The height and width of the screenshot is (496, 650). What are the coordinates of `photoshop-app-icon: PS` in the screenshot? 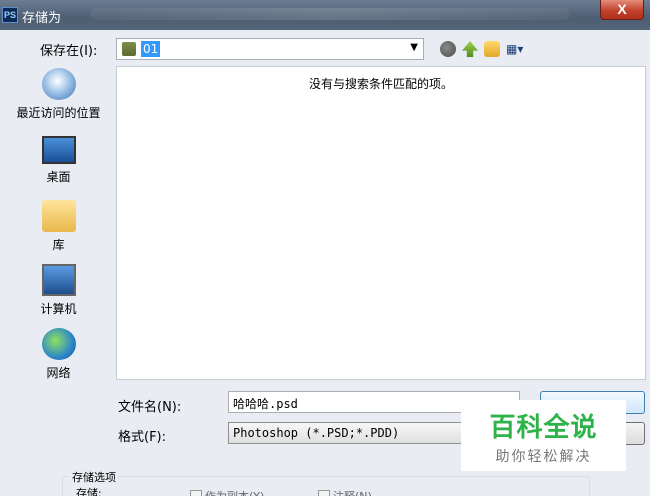 It's located at (10, 15).